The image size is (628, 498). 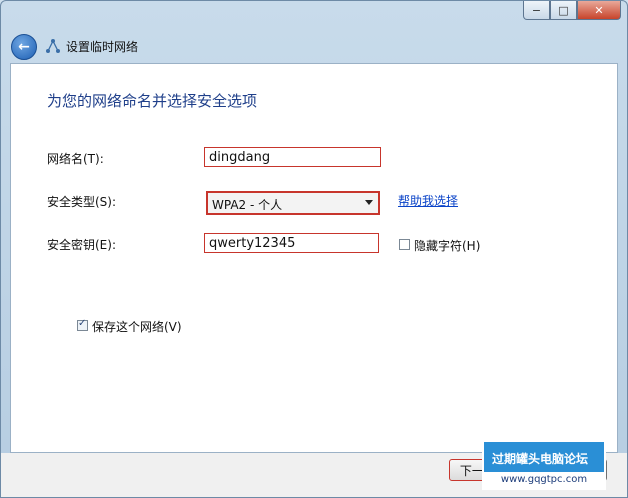 What do you see at coordinates (428, 200) in the screenshot?
I see `help-me-choose-link: 帮助我选择` at bounding box center [428, 200].